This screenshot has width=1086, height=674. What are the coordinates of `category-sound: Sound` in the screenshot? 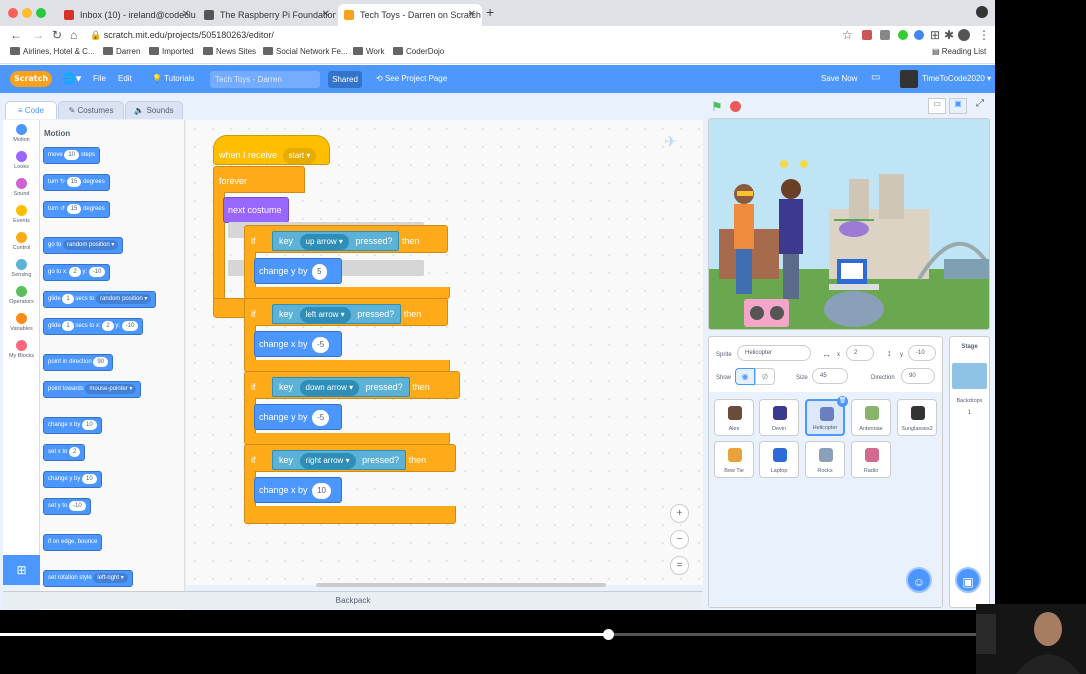 It's located at (21, 187).